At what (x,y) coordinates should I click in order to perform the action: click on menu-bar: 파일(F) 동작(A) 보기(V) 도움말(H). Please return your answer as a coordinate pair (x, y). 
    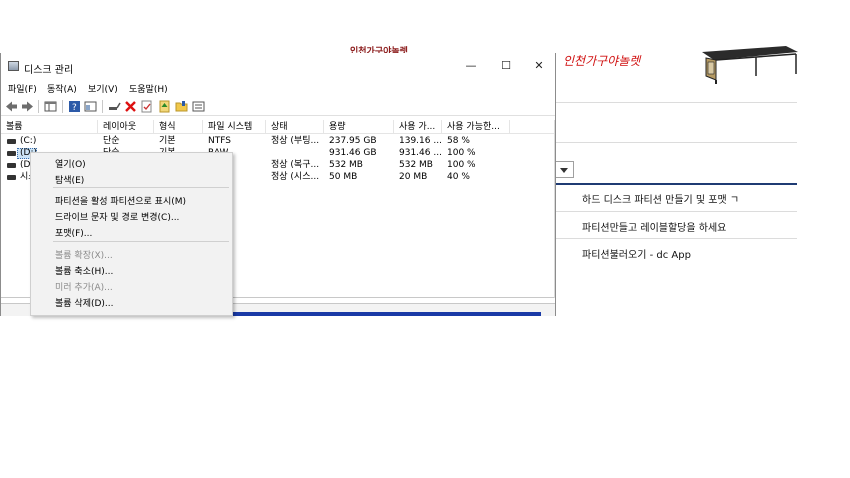
    Looking at the image, I should click on (278, 88).